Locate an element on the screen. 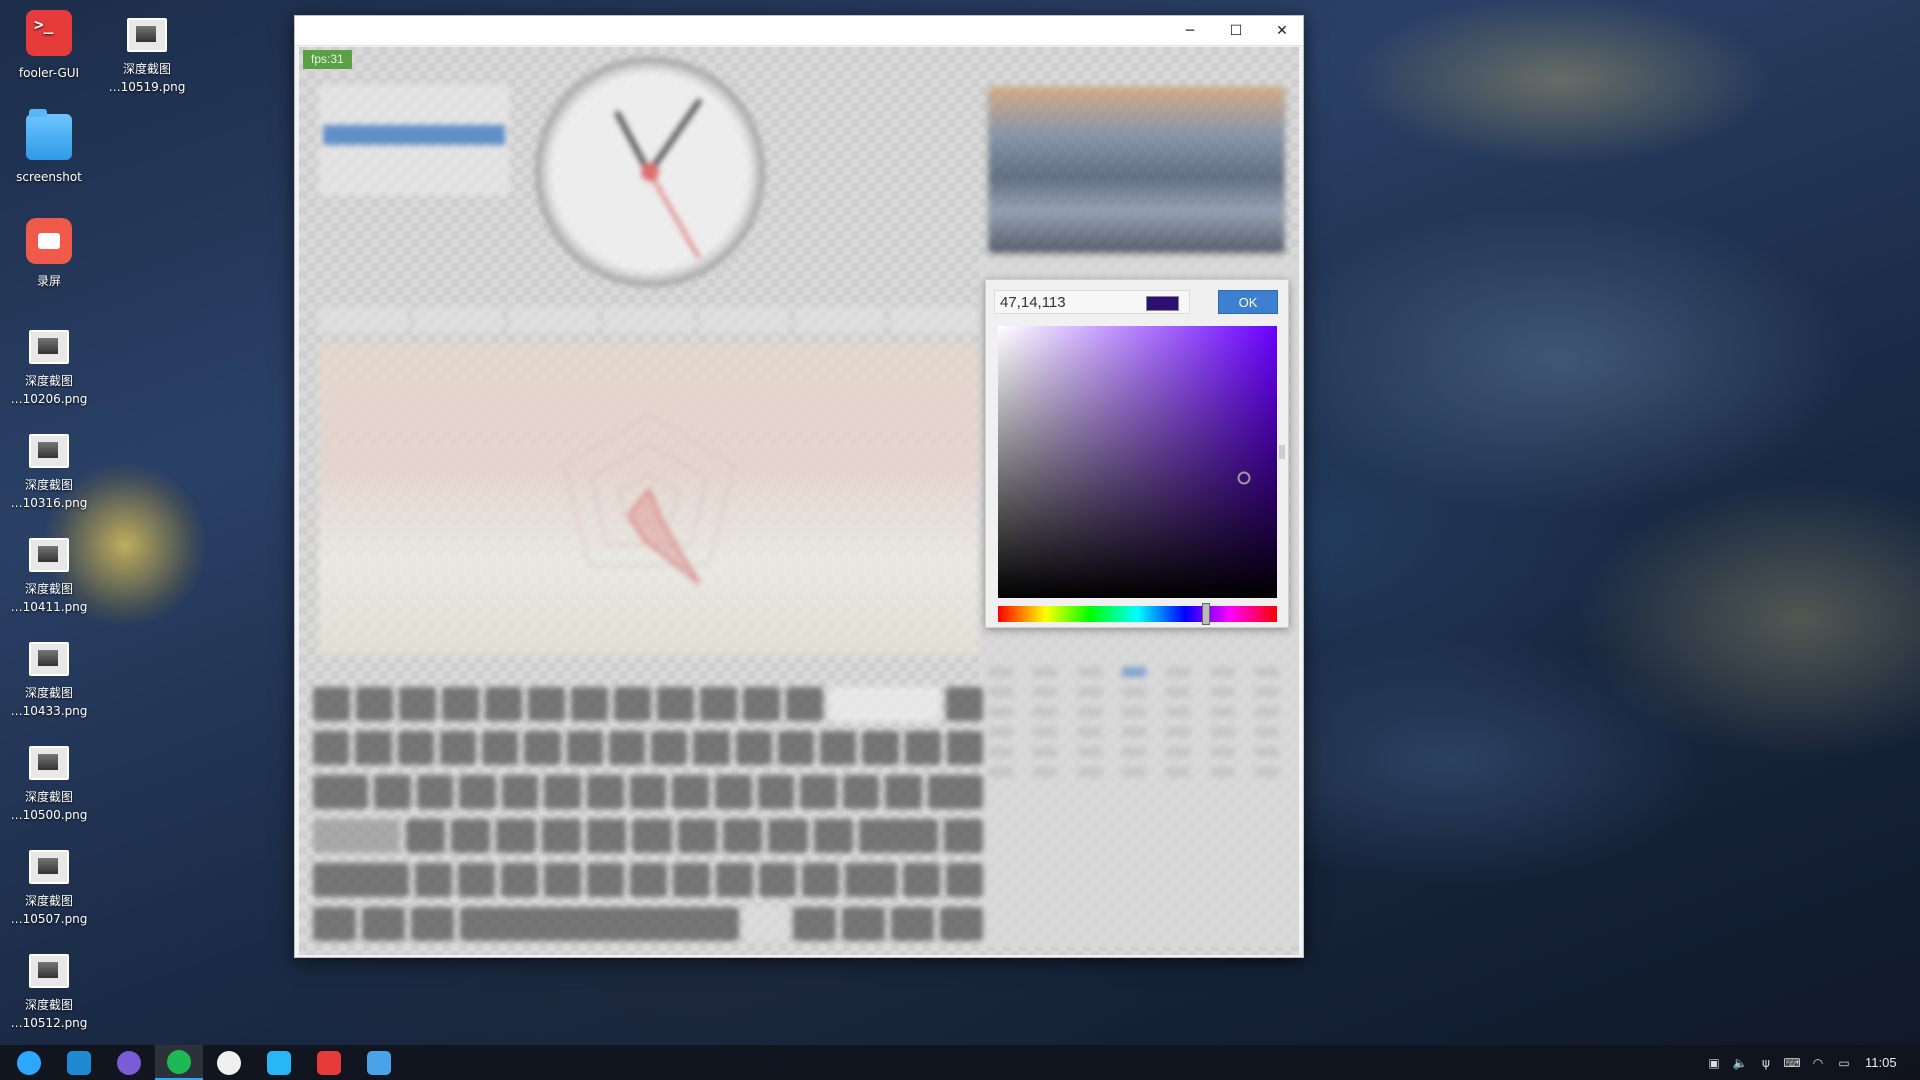 Image resolution: width=1920 pixels, height=1080 pixels. taskbar-app-vscode is located at coordinates (79, 1062).